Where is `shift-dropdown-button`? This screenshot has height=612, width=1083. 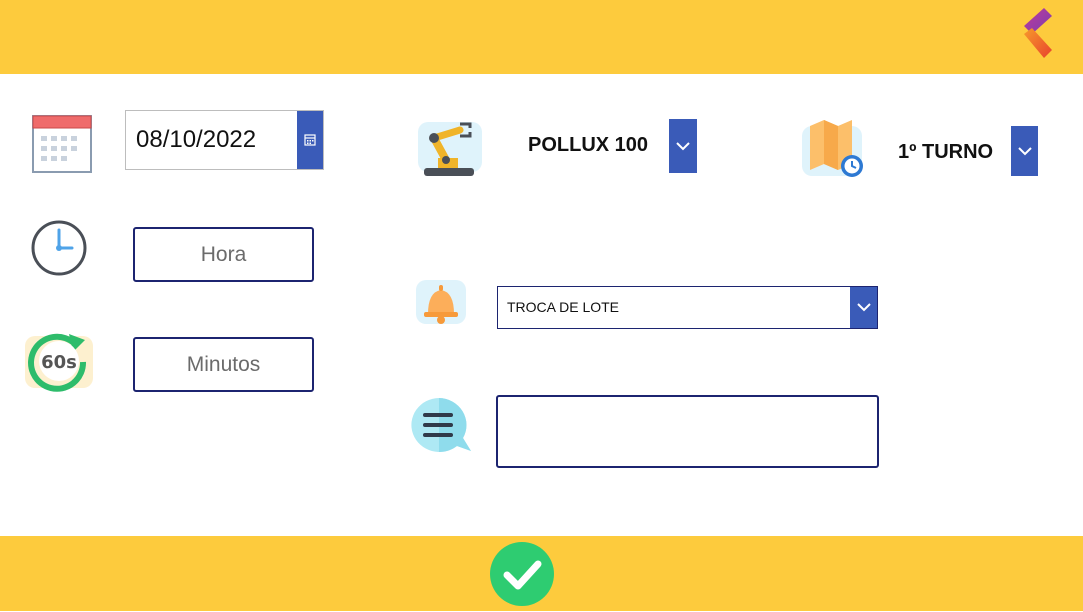
shift-dropdown-button is located at coordinates (1024, 151).